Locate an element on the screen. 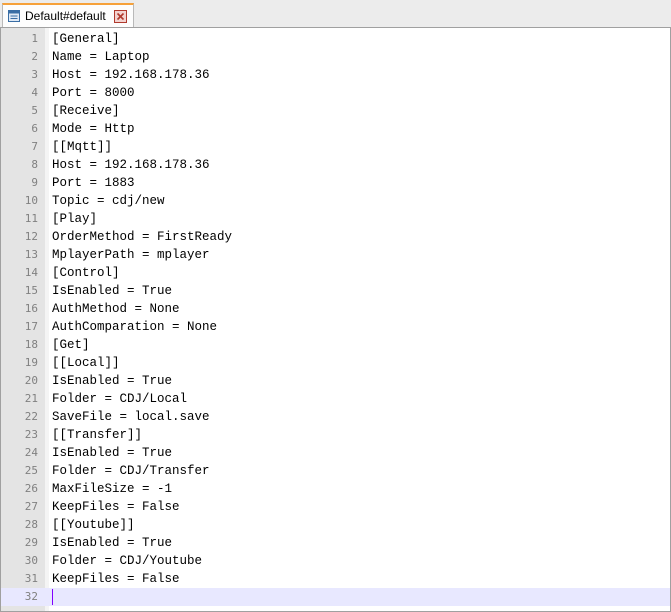 This screenshot has width=671, height=612. editor-line: 10 Topic = cdj/new is located at coordinates (335, 201).